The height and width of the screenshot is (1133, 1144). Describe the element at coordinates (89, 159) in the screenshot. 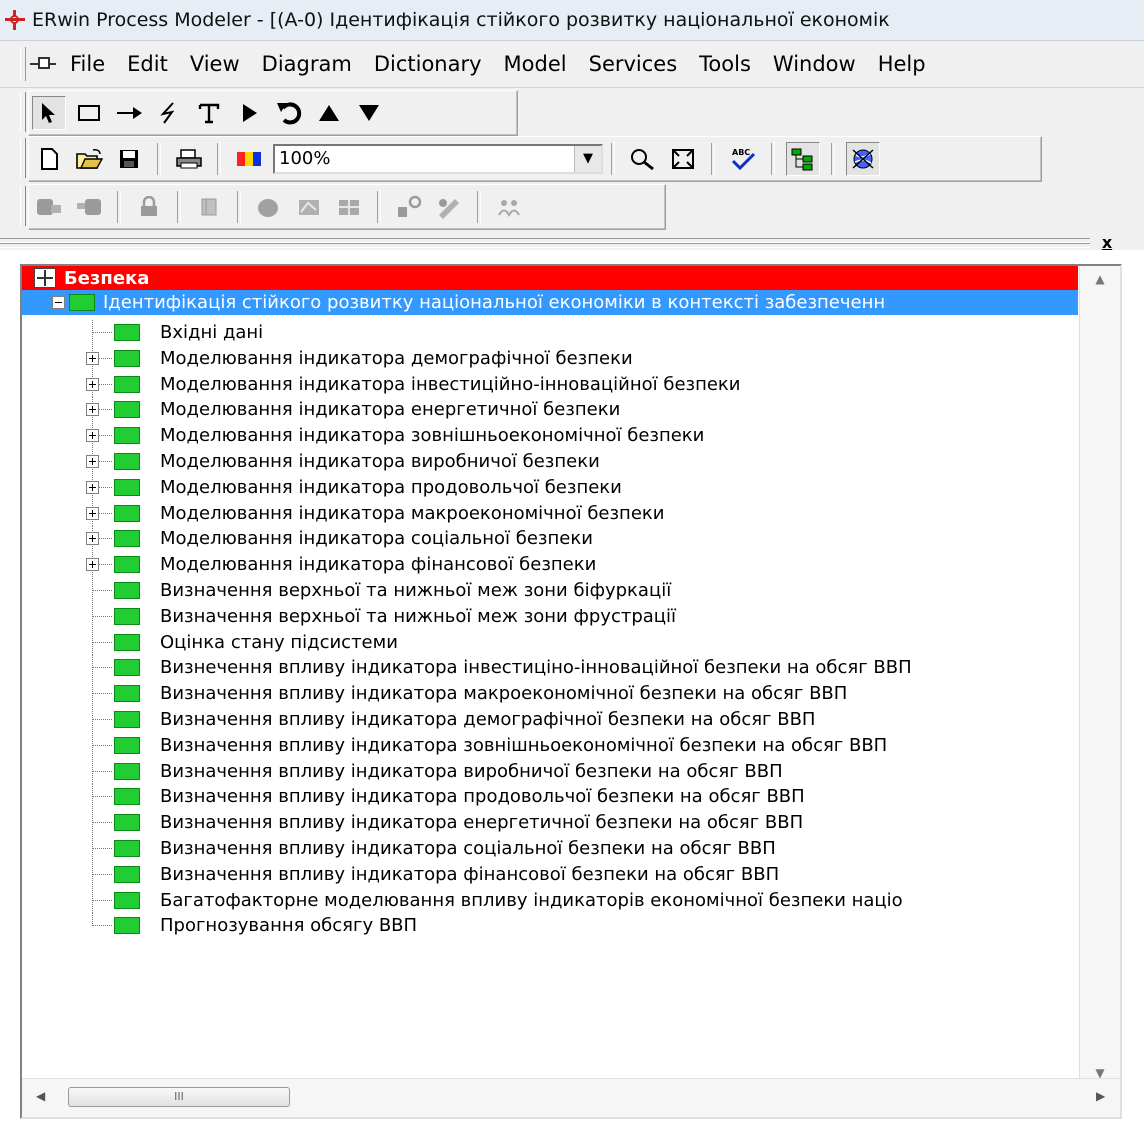

I see `open-icon` at that location.